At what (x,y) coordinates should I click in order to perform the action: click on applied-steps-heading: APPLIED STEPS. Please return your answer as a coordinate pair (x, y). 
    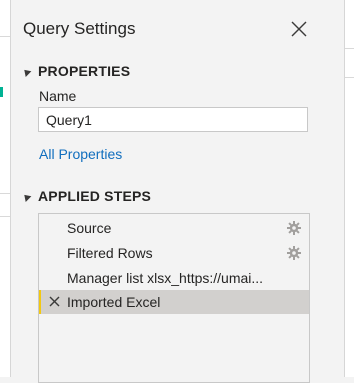
    Looking at the image, I should click on (95, 196).